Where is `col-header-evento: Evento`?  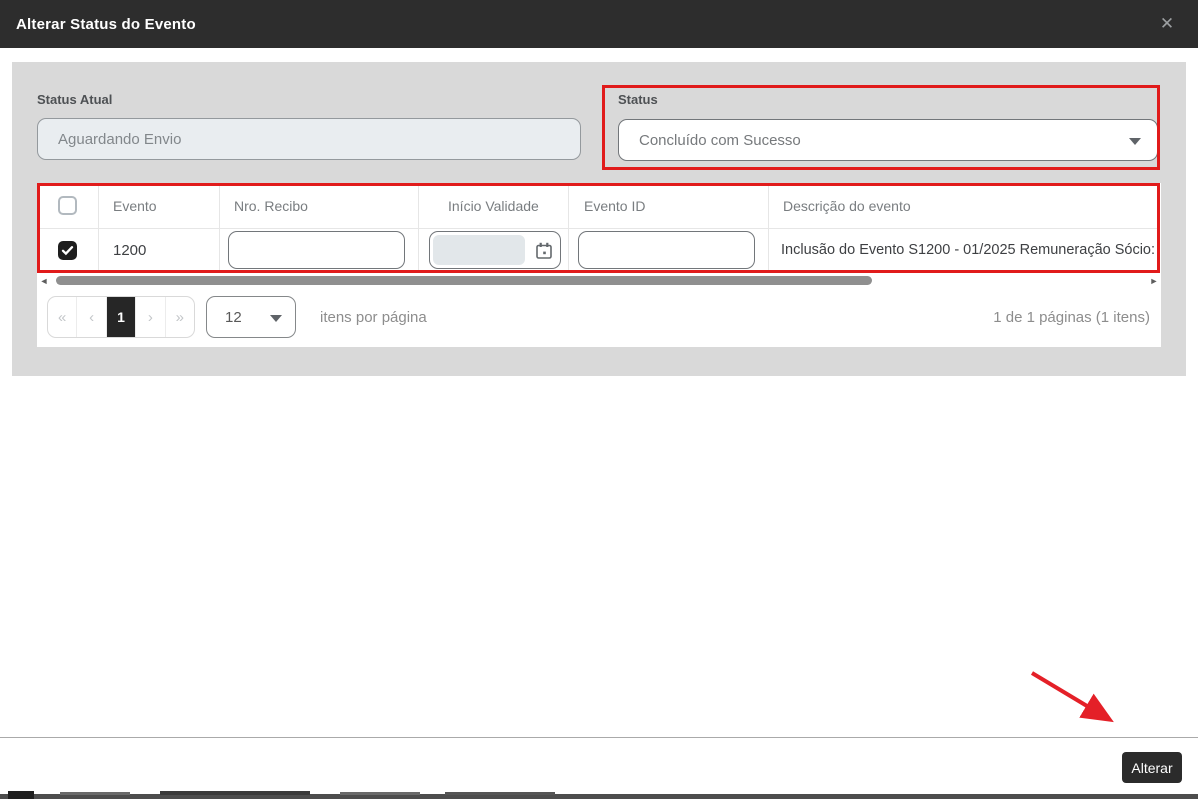 col-header-evento: Evento is located at coordinates (135, 205).